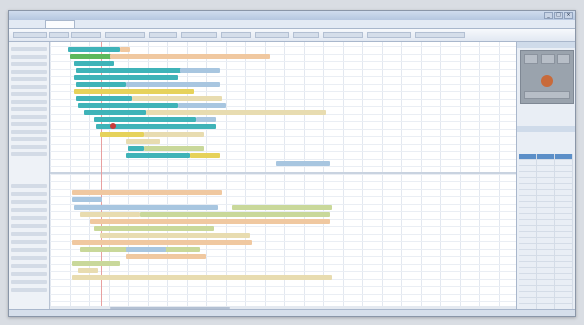 The height and width of the screenshot is (325, 584). What do you see at coordinates (26, 24) in the screenshot?
I see `tab-file` at bounding box center [26, 24].